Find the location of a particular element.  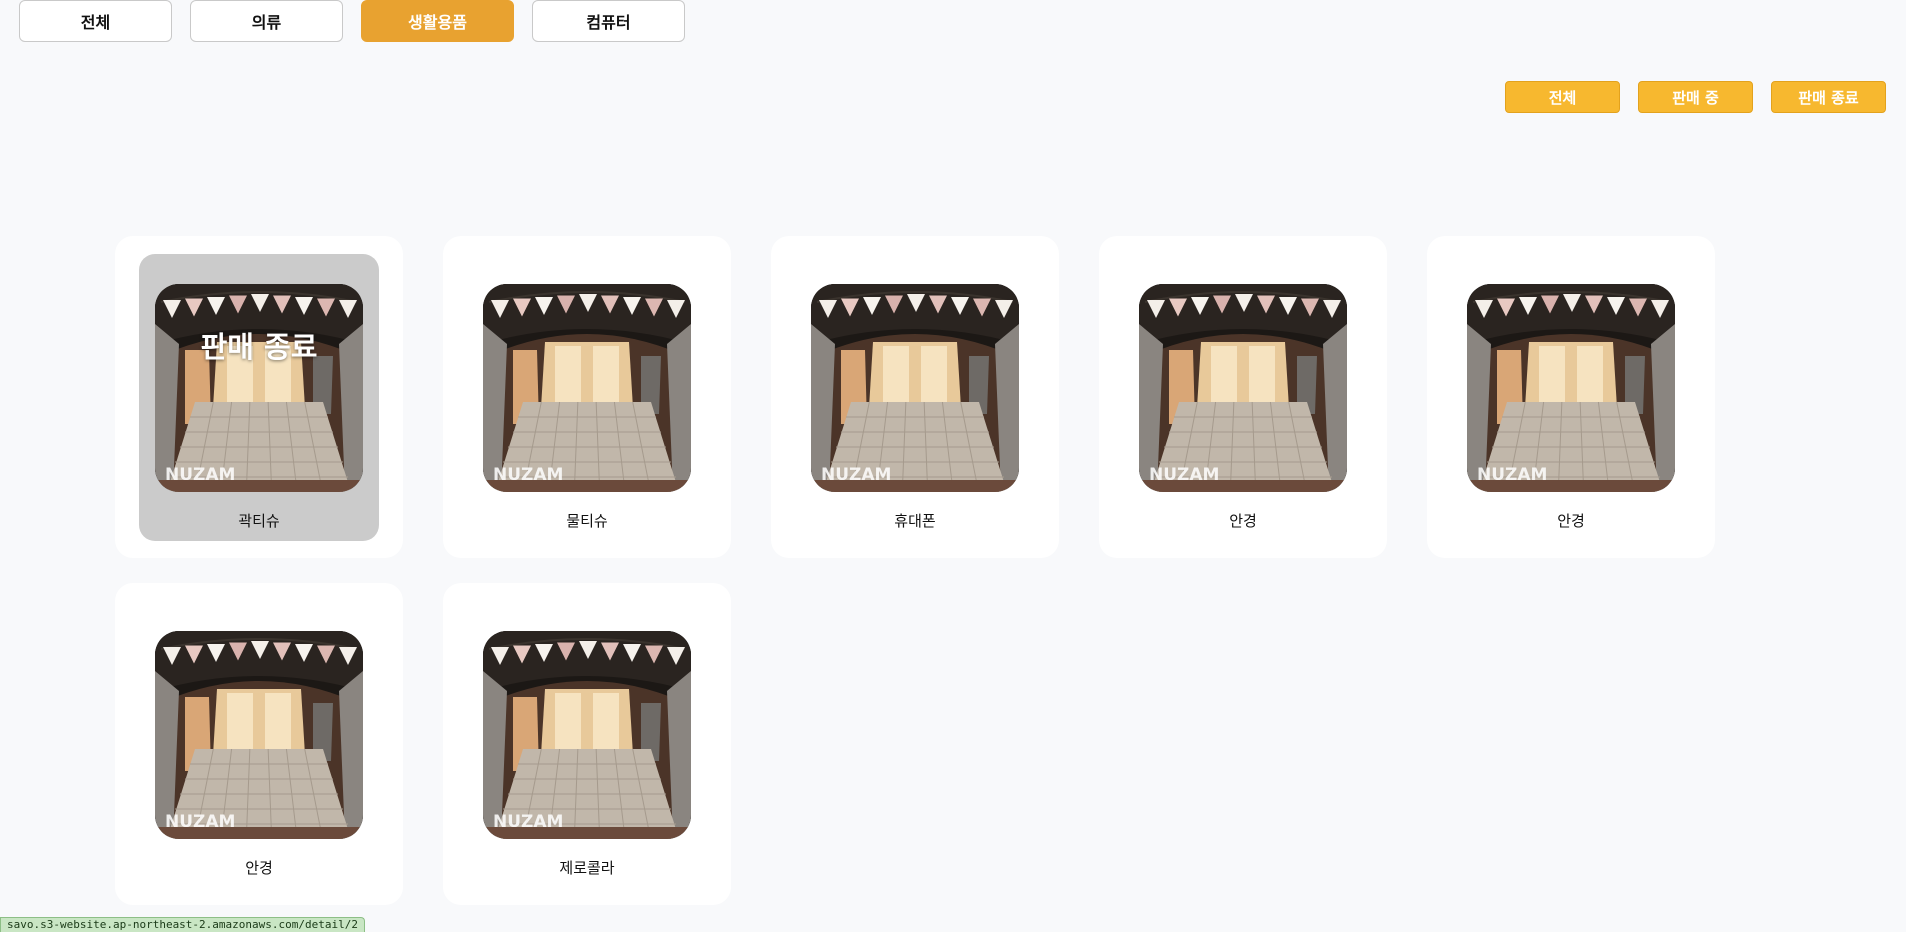

status-ended-button: 판매 종료 is located at coordinates (1828, 97).